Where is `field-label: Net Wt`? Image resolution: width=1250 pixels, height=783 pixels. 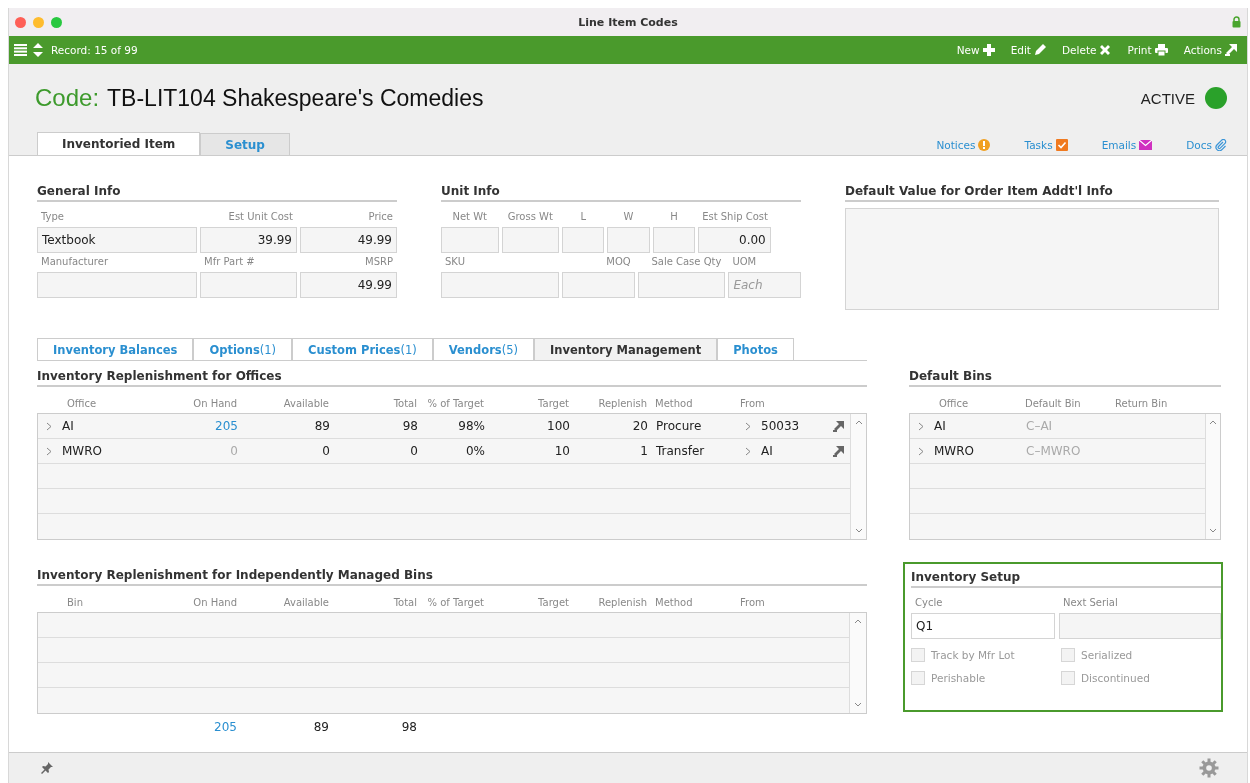
field-label: Net Wt is located at coordinates (469, 217).